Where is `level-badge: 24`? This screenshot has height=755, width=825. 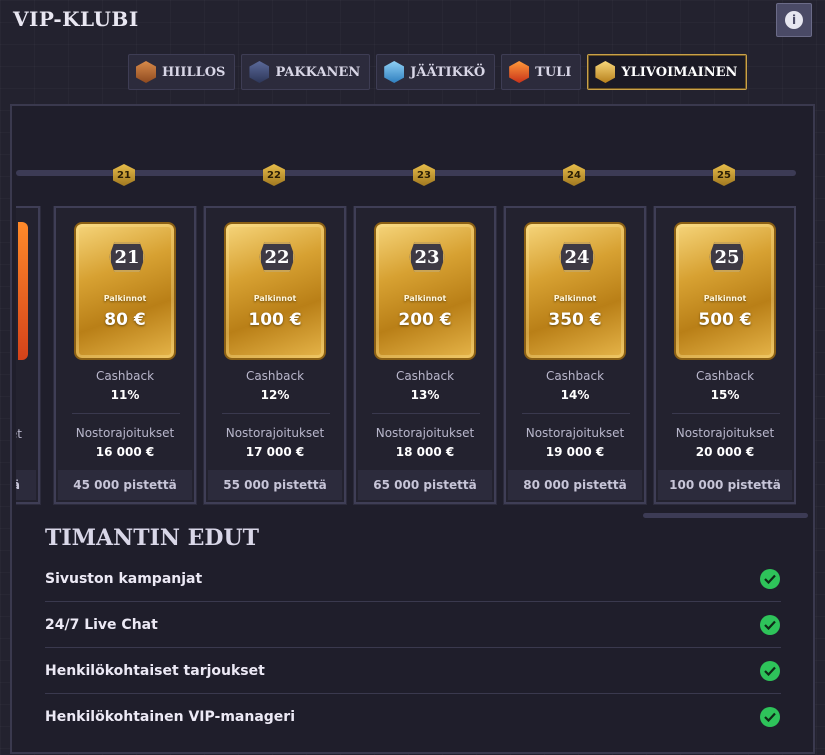 level-badge: 24 is located at coordinates (577, 257).